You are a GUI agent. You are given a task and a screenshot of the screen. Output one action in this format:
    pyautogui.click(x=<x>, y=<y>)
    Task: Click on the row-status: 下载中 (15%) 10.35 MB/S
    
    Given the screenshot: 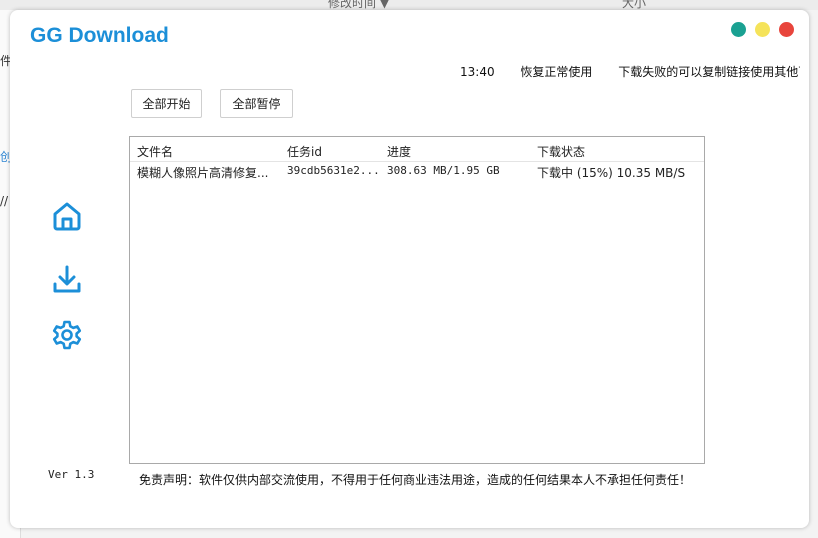 What is the action you would take?
    pyautogui.click(x=611, y=173)
    